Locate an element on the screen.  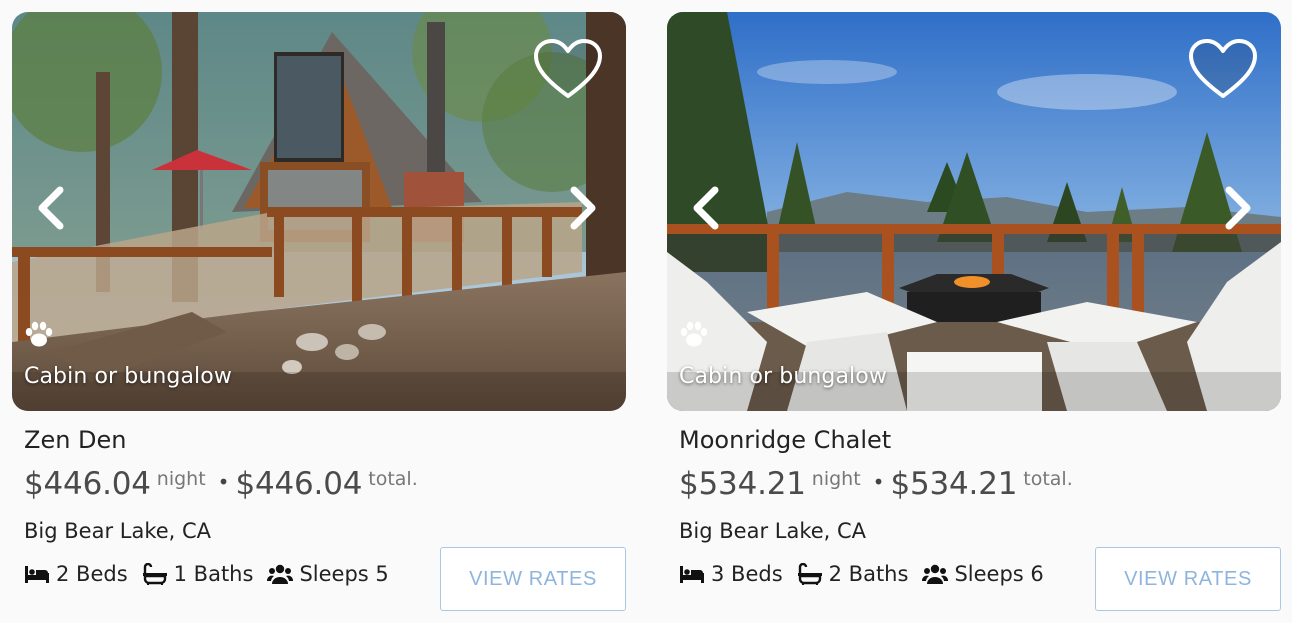
beds-label: 2 Beds is located at coordinates (92, 574).